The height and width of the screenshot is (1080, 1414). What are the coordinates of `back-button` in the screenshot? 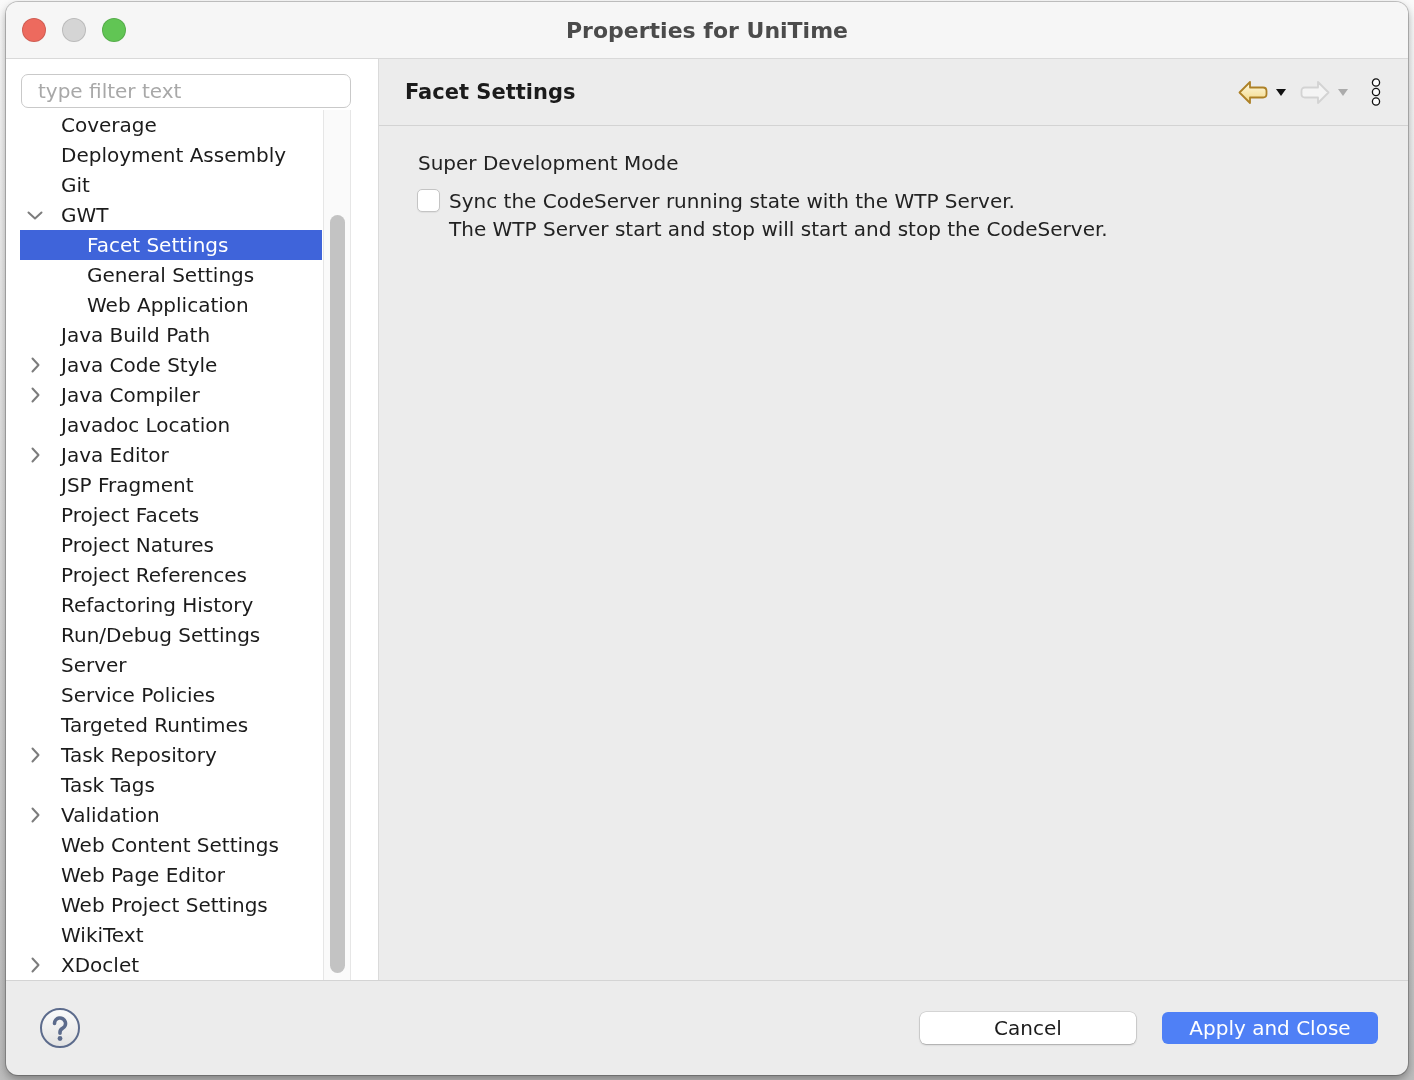 It's located at (1262, 92).